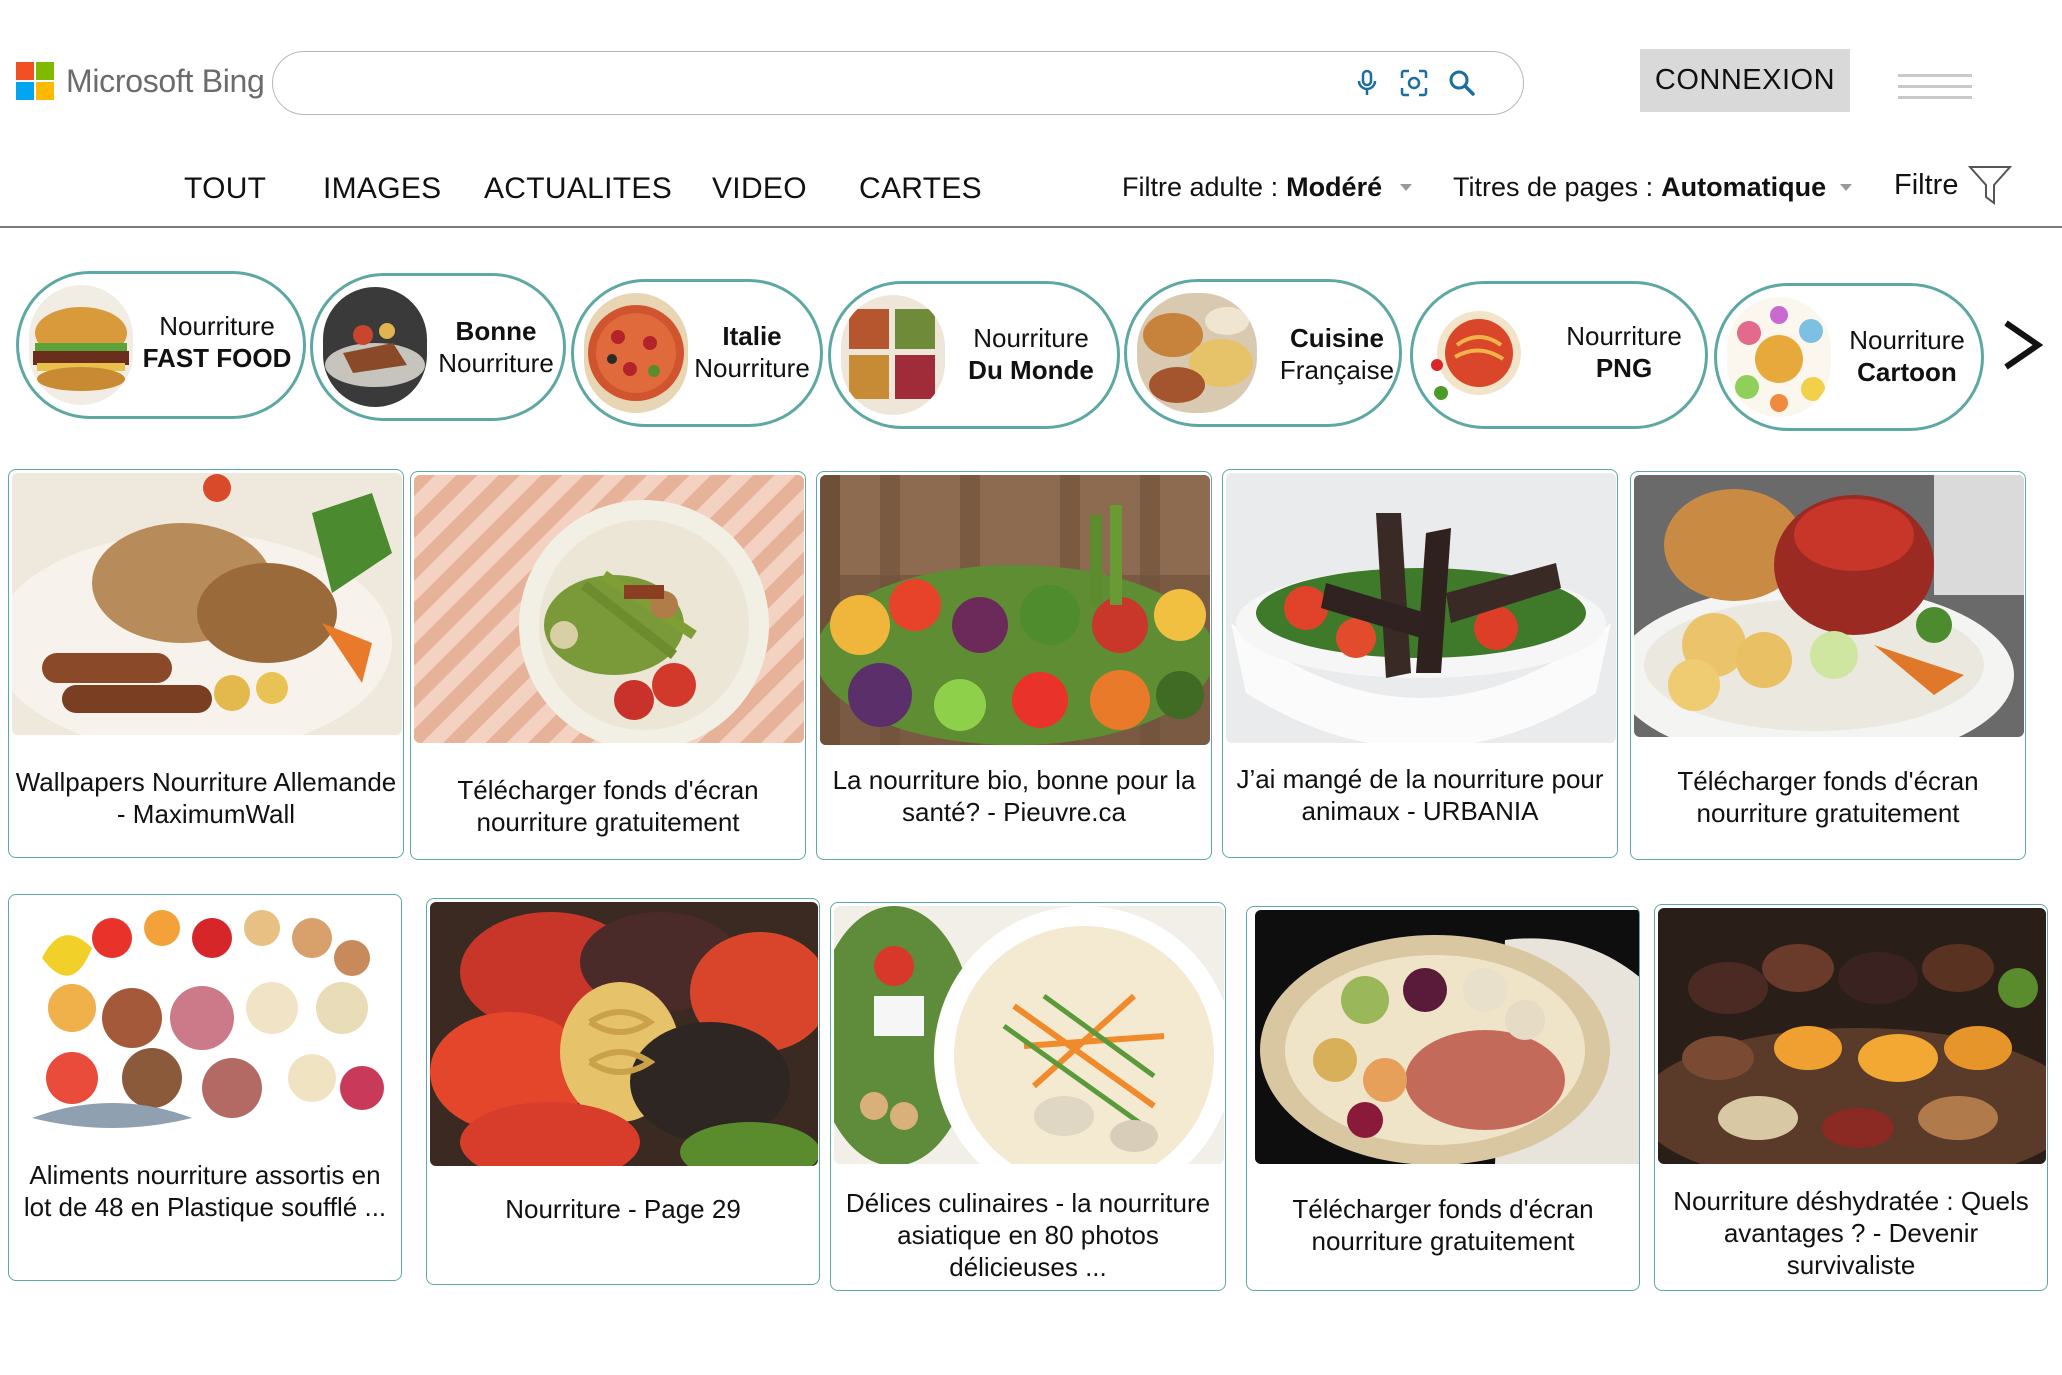  Describe the element at coordinates (759, 189) in the screenshot. I see `tab-video: VIDEO` at that location.